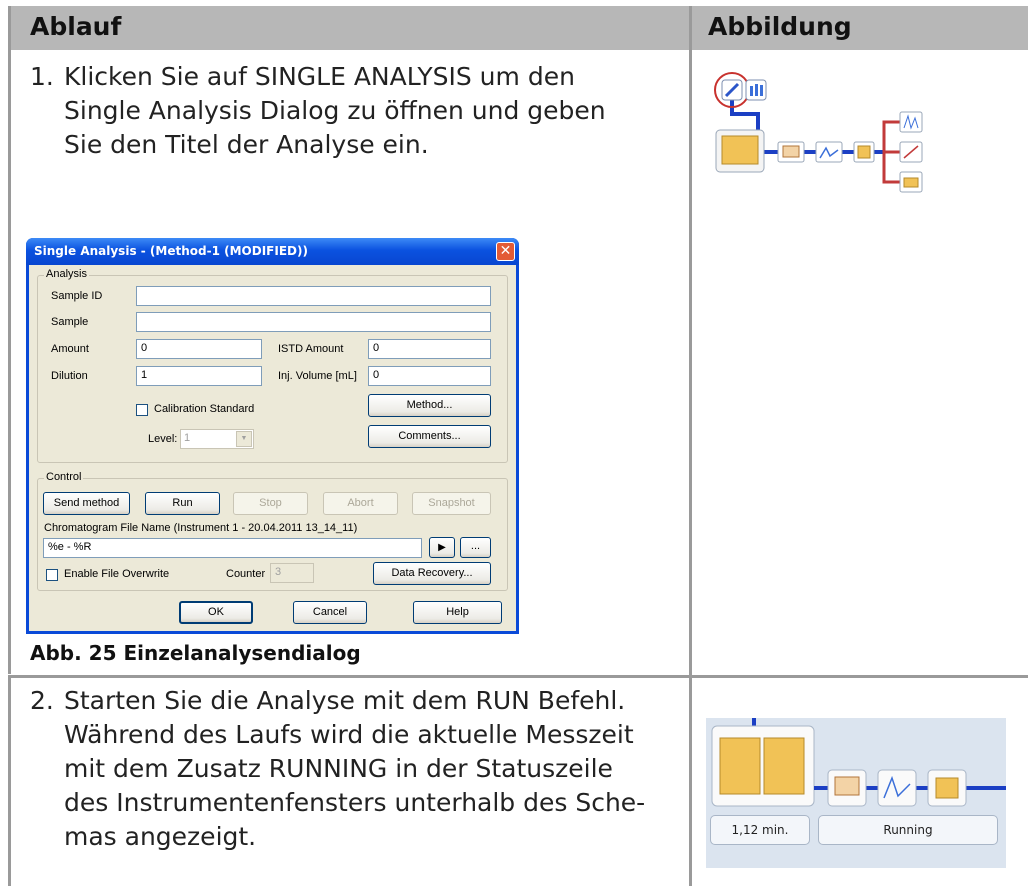  What do you see at coordinates (232, 548) in the screenshot?
I see `chromatogram-file-input: %e - %R` at bounding box center [232, 548].